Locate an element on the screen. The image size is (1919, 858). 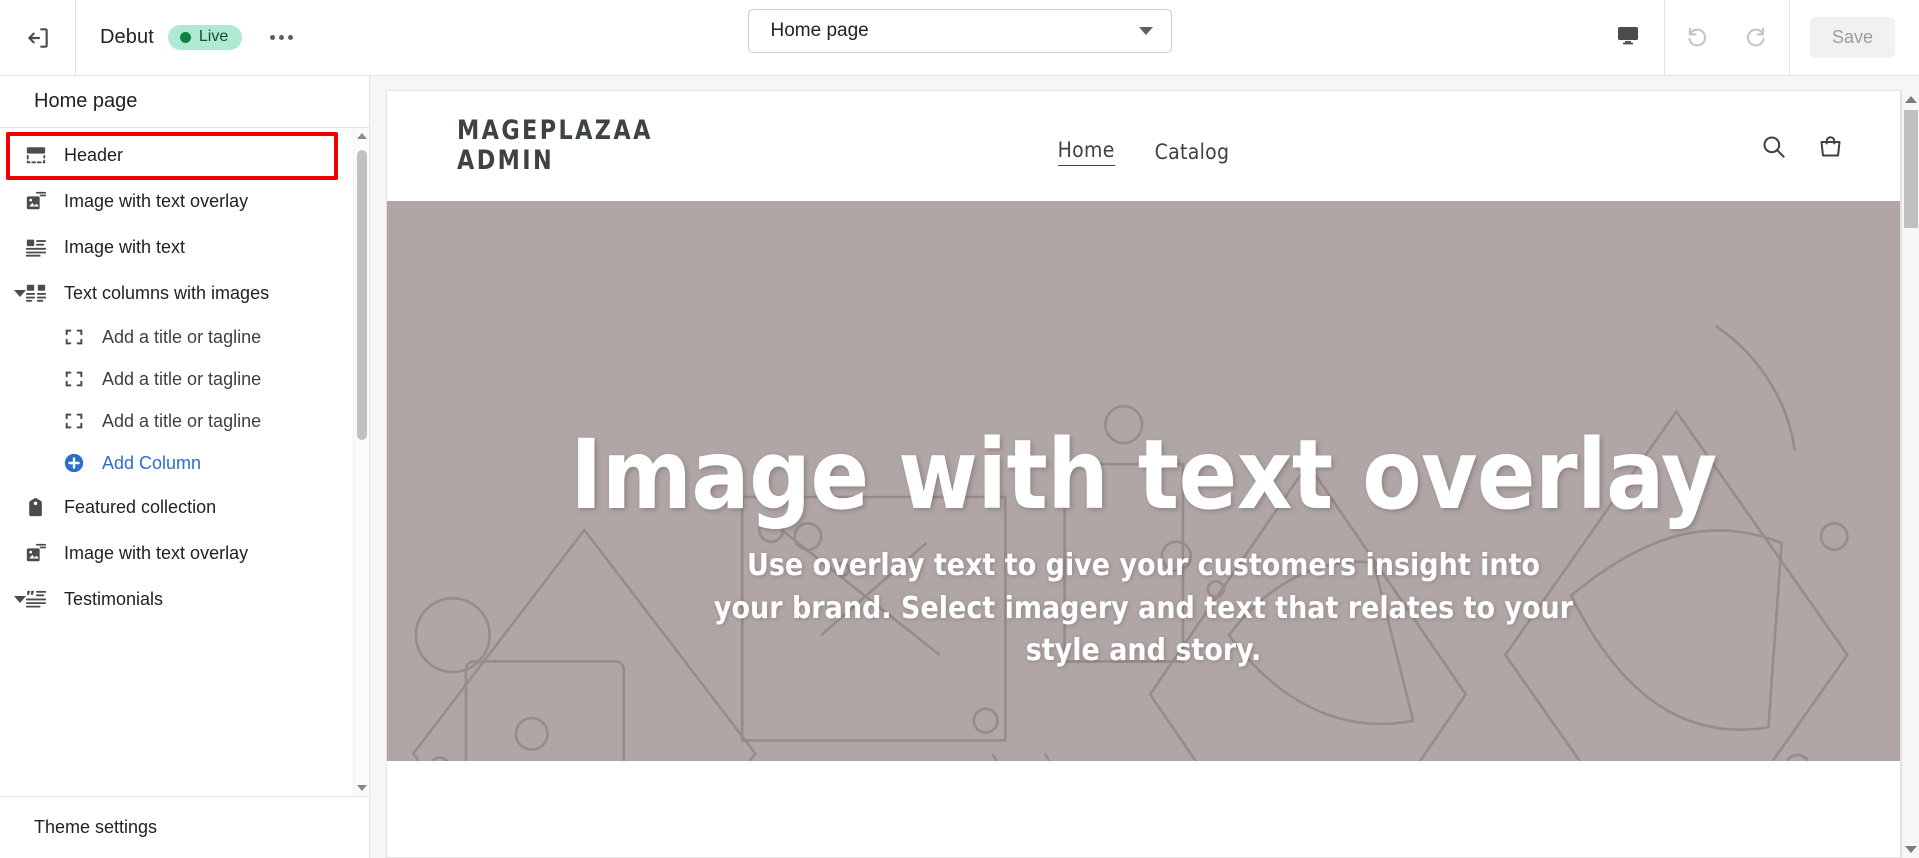
status-badge: Live is located at coordinates (205, 37).